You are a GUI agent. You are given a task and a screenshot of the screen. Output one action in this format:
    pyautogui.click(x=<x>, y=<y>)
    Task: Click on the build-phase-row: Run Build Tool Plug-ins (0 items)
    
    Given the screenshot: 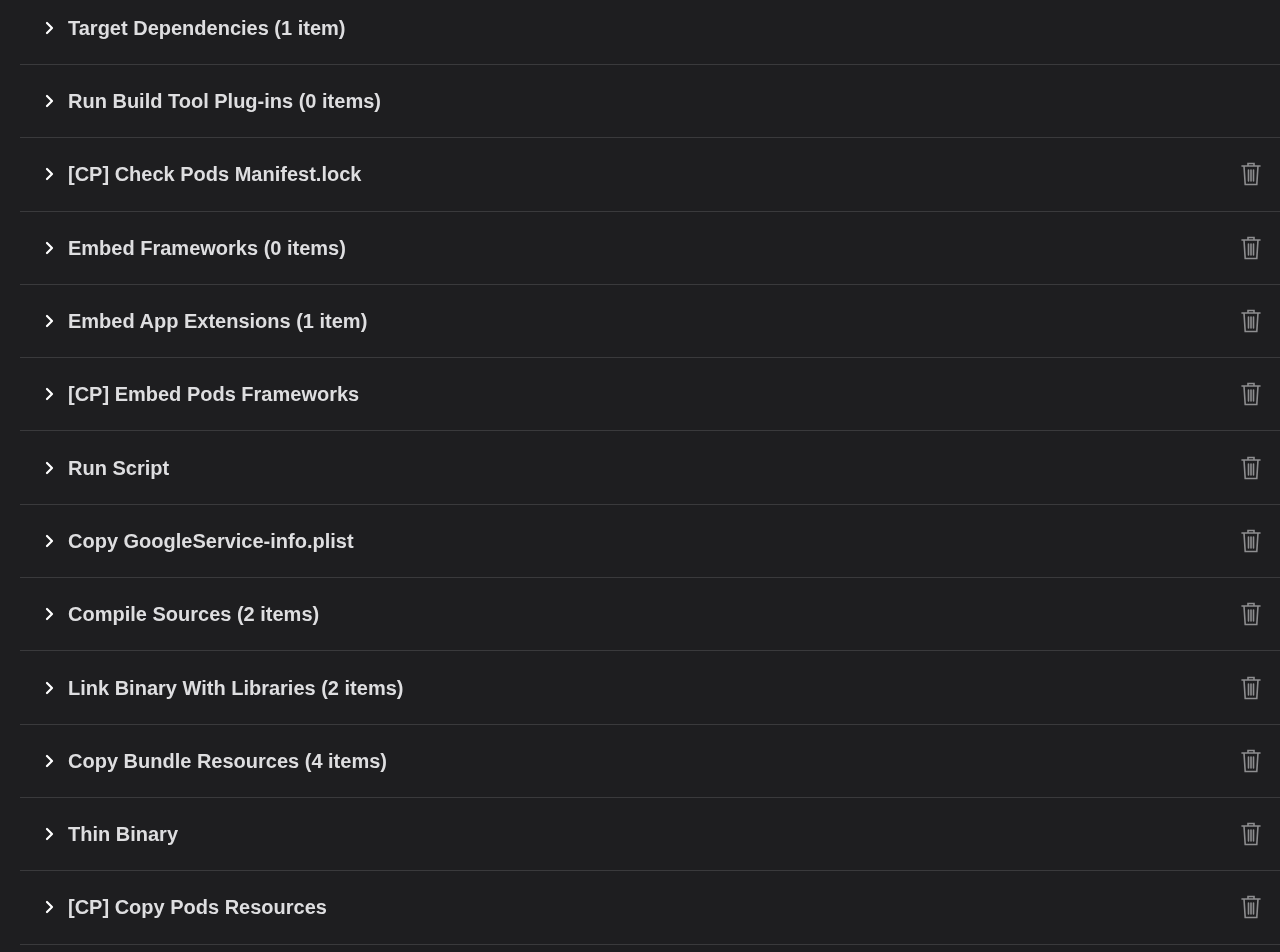 What is the action you would take?
    pyautogui.click(x=650, y=102)
    